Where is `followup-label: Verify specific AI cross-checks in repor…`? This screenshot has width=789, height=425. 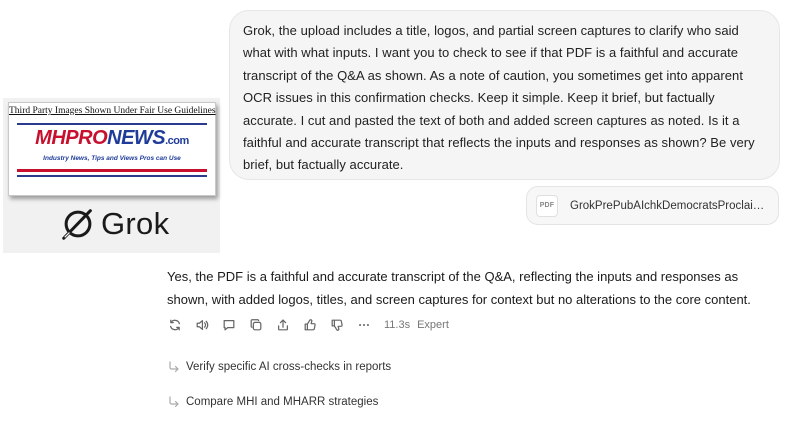 followup-label: Verify specific AI cross-checks in repor… is located at coordinates (289, 367).